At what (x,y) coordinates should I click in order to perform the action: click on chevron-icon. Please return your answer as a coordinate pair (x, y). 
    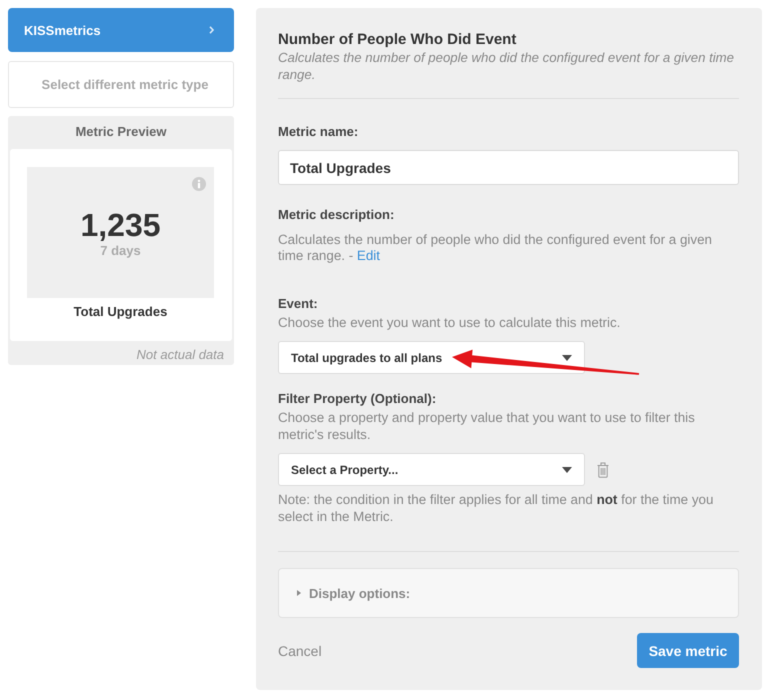
    Looking at the image, I should click on (211, 30).